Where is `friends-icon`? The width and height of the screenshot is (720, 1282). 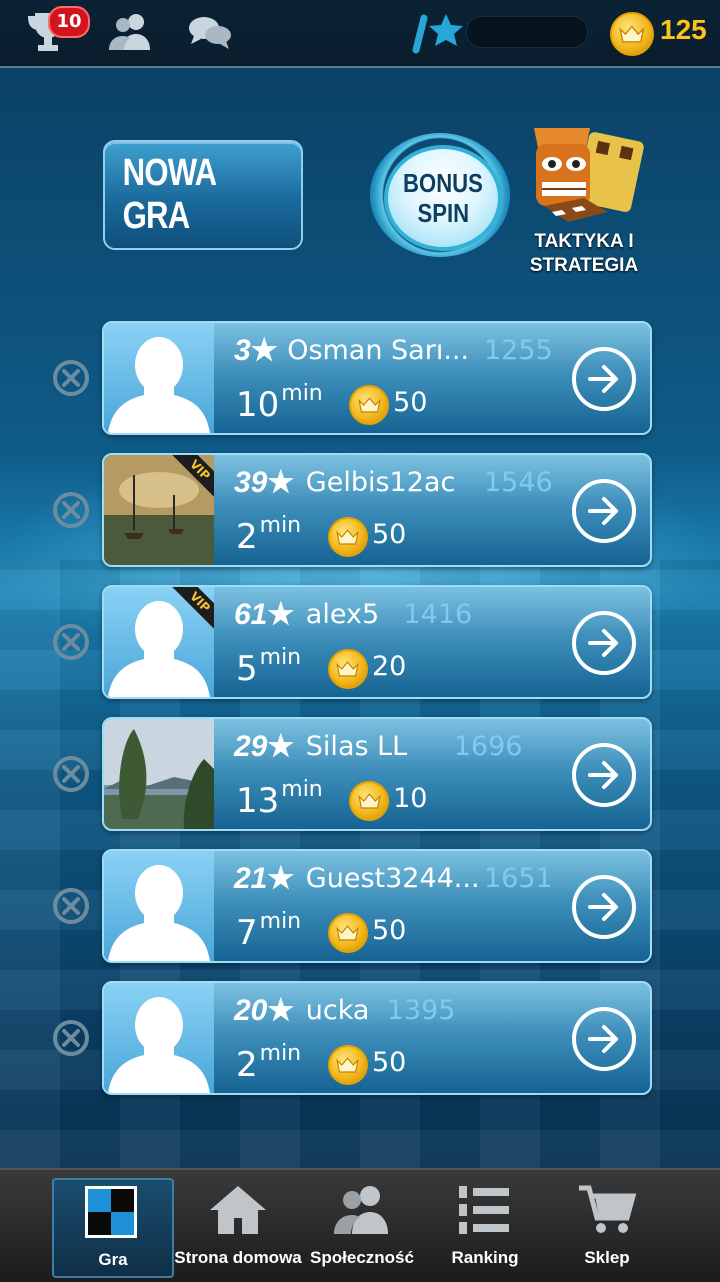 friends-icon is located at coordinates (130, 32).